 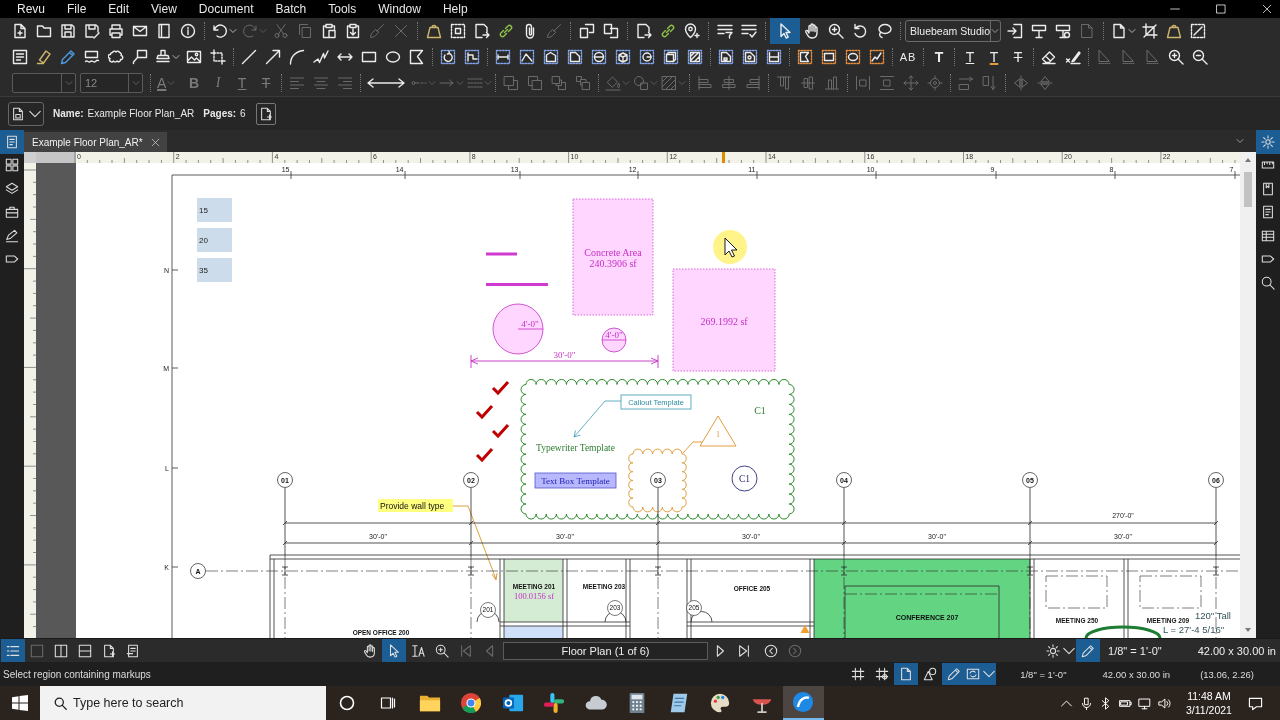 I want to click on mail-app-icon, so click(x=512, y=703).